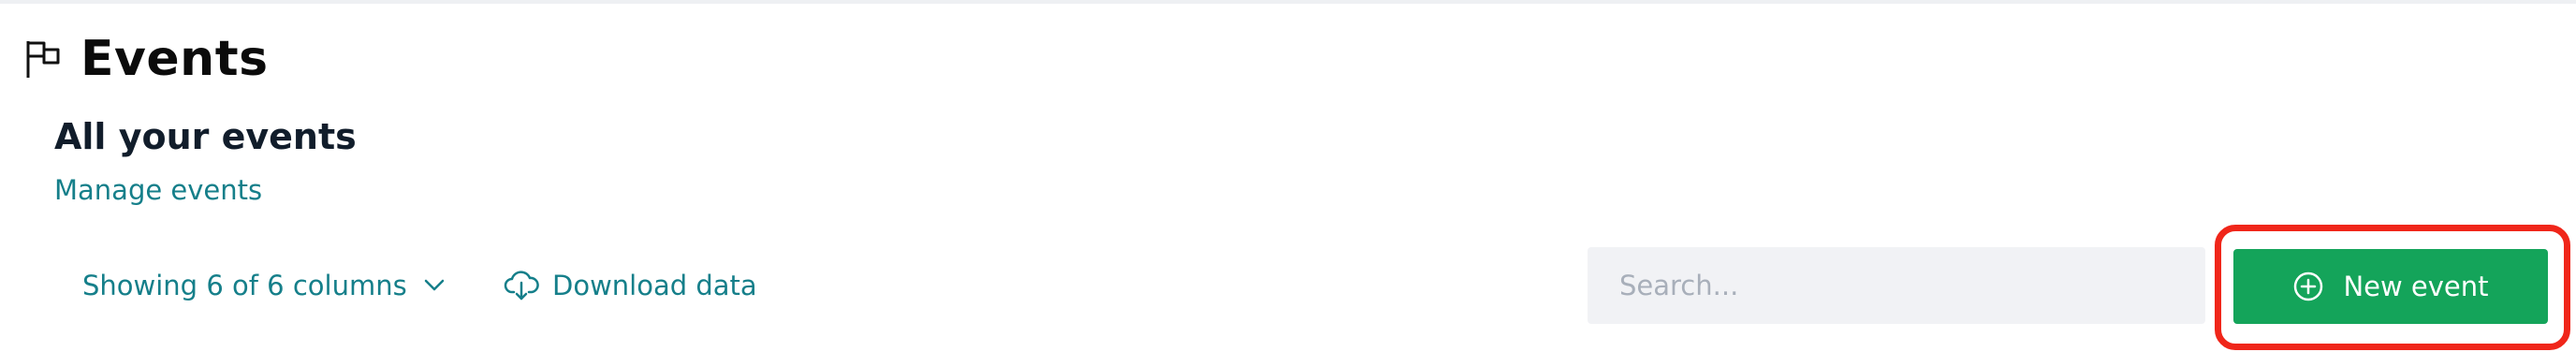 The width and height of the screenshot is (2576, 352). Describe the element at coordinates (521, 286) in the screenshot. I see `cloud-download-icon` at that location.